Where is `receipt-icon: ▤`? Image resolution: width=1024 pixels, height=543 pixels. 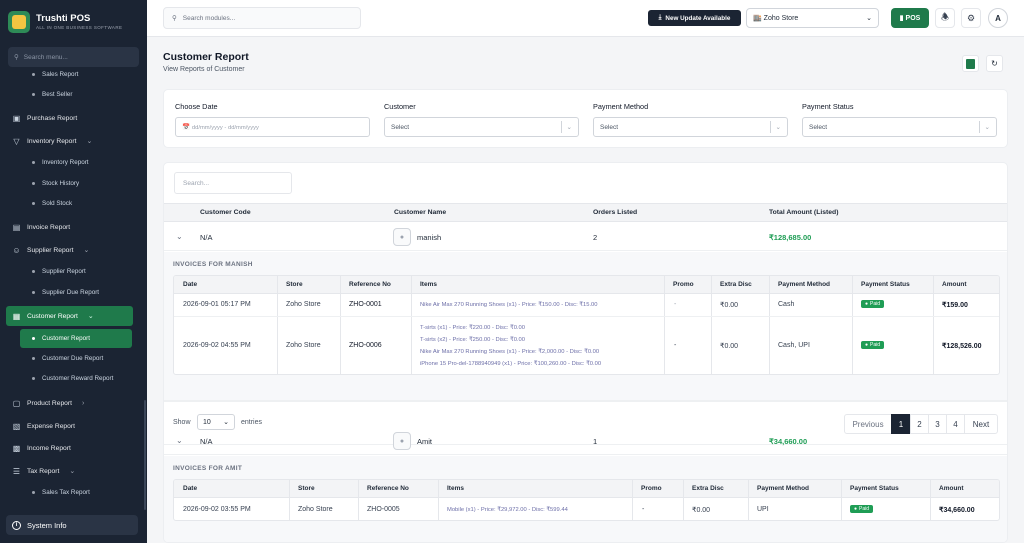
receipt-icon: ▤ is located at coordinates (16, 227).